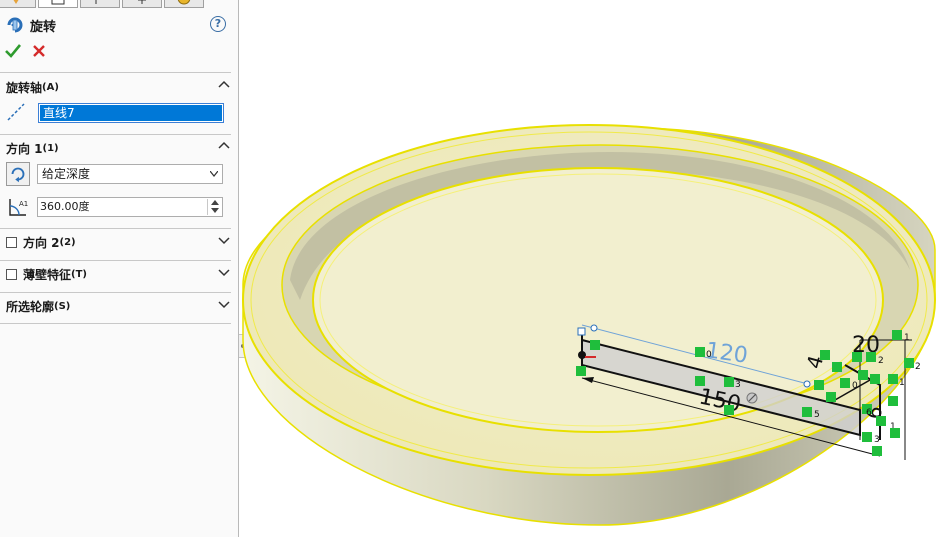 This screenshot has width=937, height=537. What do you see at coordinates (96, 2) in the screenshot?
I see `config-icon` at bounding box center [96, 2].